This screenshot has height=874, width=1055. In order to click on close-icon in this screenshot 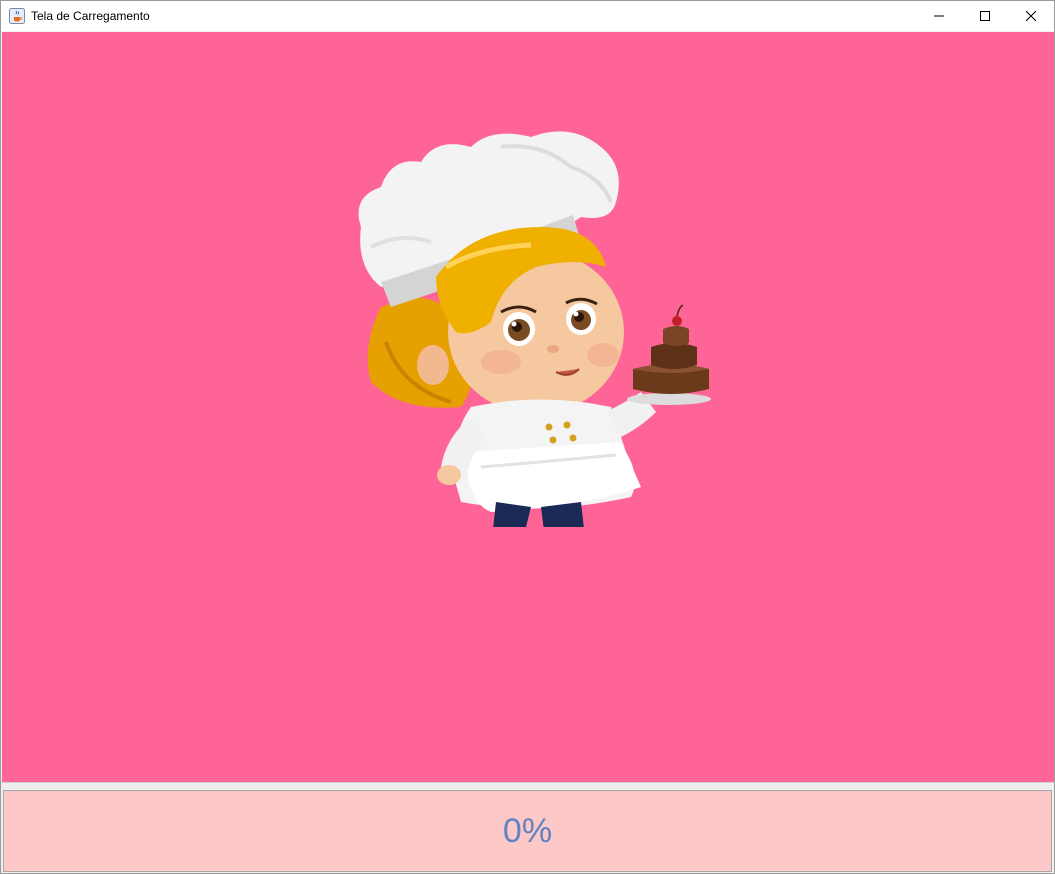, I will do `click(1031, 16)`.